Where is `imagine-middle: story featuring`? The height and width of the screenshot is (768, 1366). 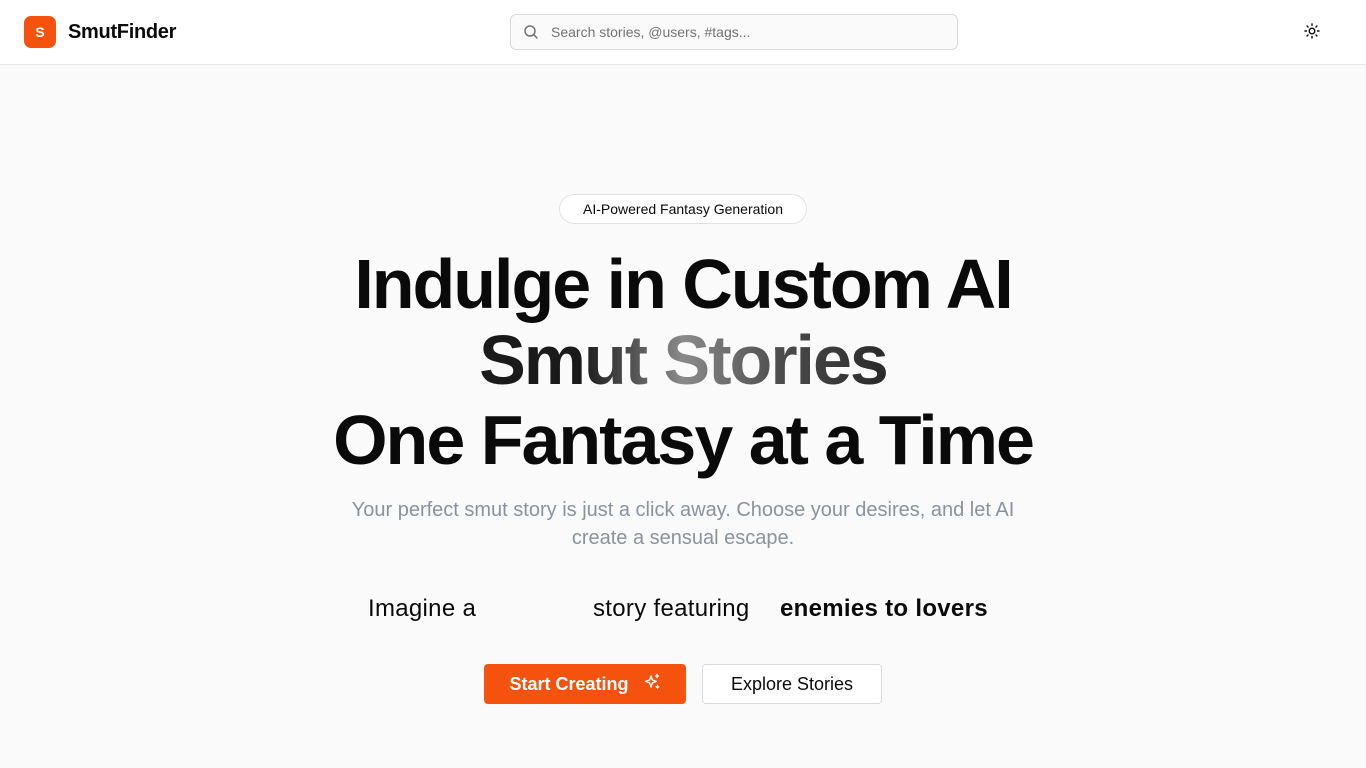
imagine-middle: story featuring is located at coordinates (671, 608).